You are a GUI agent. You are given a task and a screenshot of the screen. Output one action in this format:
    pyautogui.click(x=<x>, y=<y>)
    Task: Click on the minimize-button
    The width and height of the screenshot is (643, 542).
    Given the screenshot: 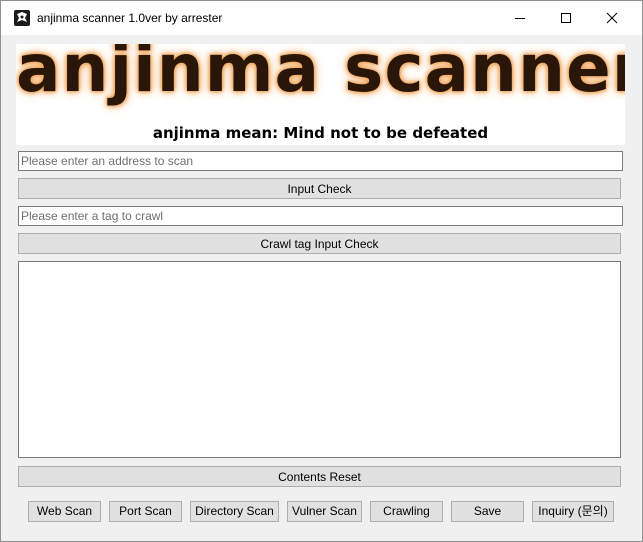 What is the action you would take?
    pyautogui.click(x=520, y=18)
    